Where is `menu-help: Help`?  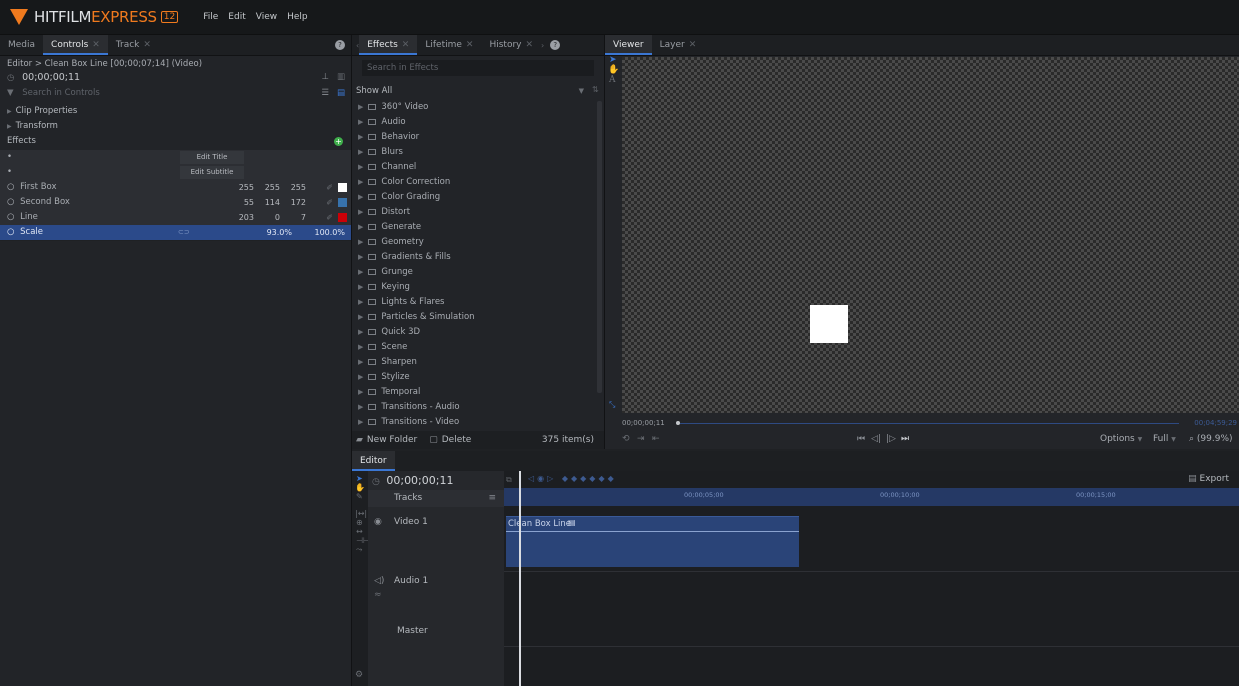
menu-help: Help is located at coordinates (297, 17).